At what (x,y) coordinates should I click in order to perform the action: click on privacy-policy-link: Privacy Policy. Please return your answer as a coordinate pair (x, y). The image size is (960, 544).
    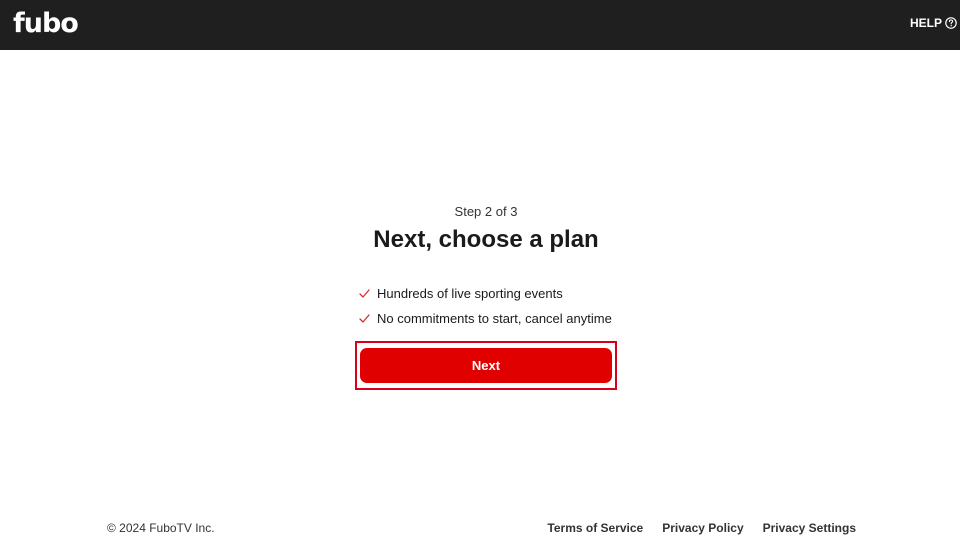
    Looking at the image, I should click on (702, 528).